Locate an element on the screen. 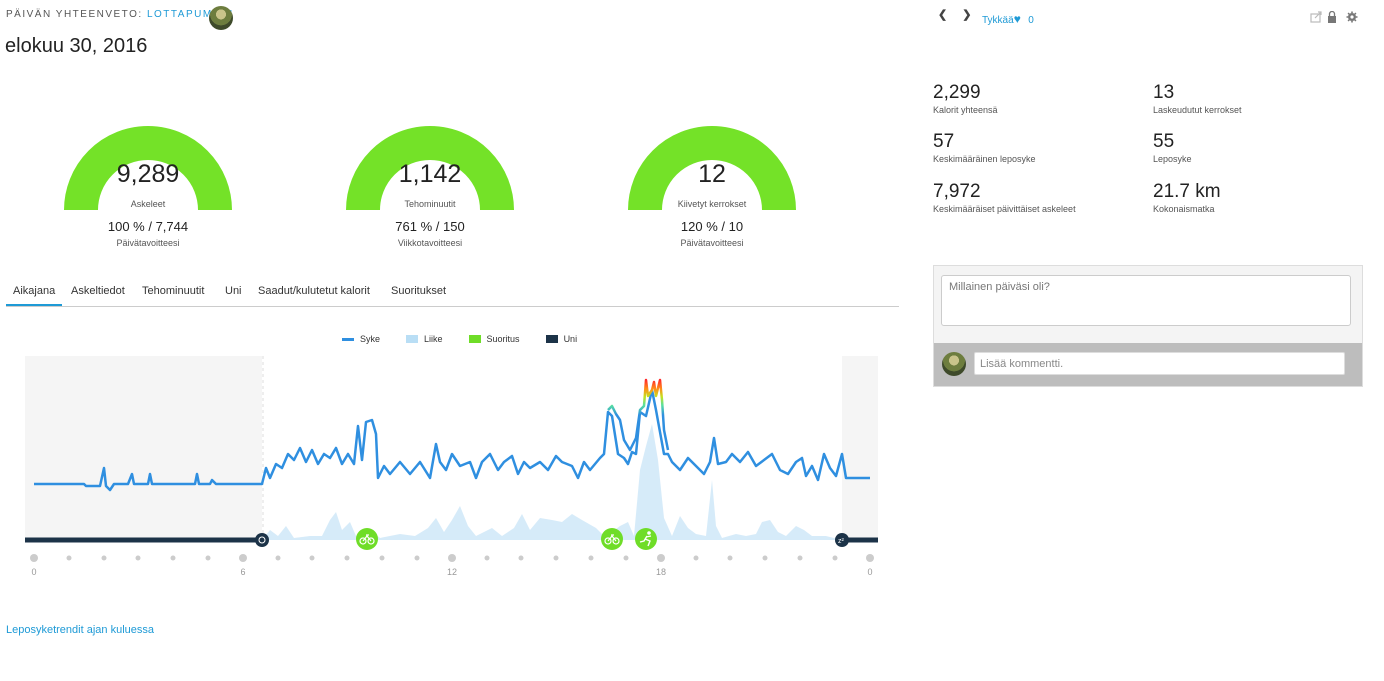 The width and height of the screenshot is (1384, 681). stat-floors-down-label: Laskeudutut kerrokset is located at coordinates (1197, 110).